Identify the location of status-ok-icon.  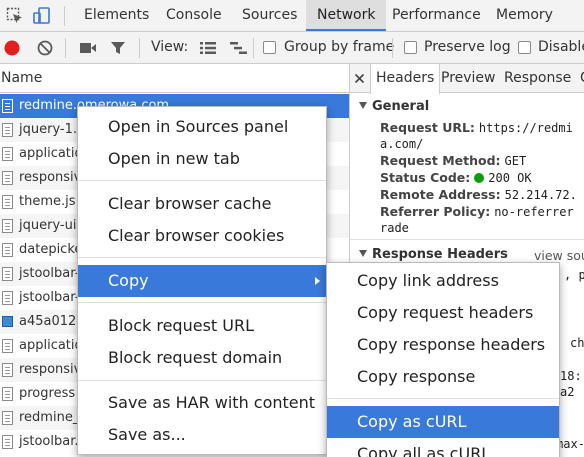
(479, 178).